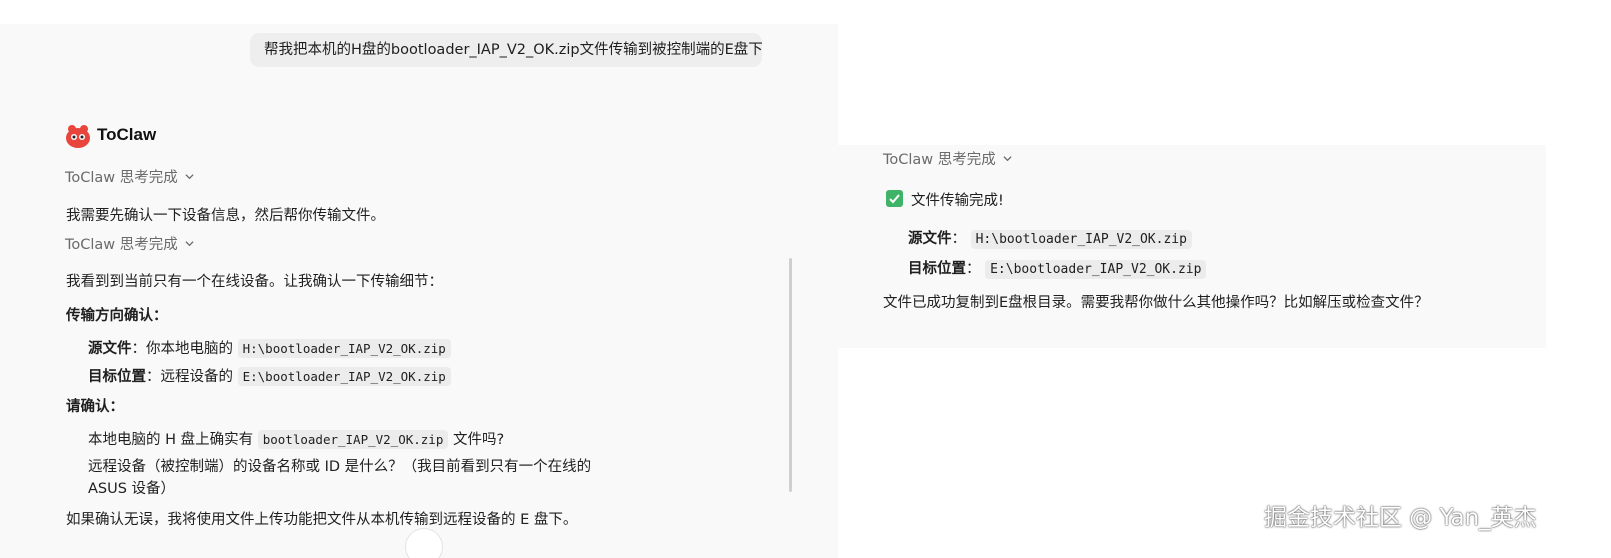  What do you see at coordinates (344, 348) in the screenshot?
I see `source-path: H:\bootloader_IAP_V2_OK.zip` at bounding box center [344, 348].